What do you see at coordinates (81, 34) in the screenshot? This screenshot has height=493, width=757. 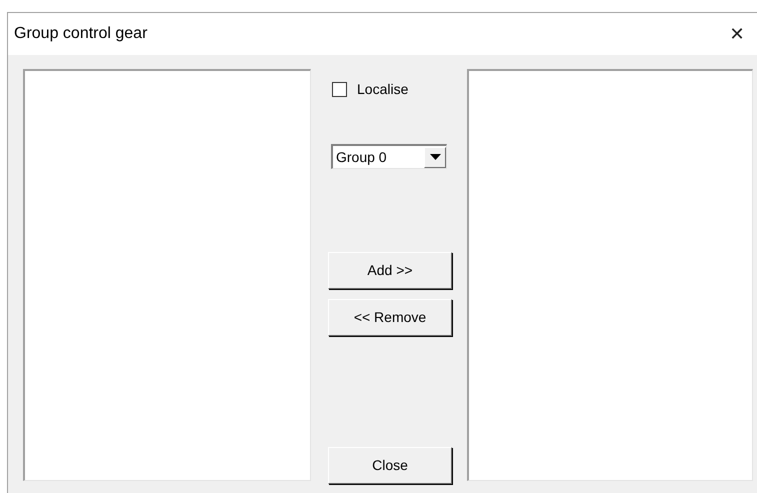 I see `window-title: Group control gear` at bounding box center [81, 34].